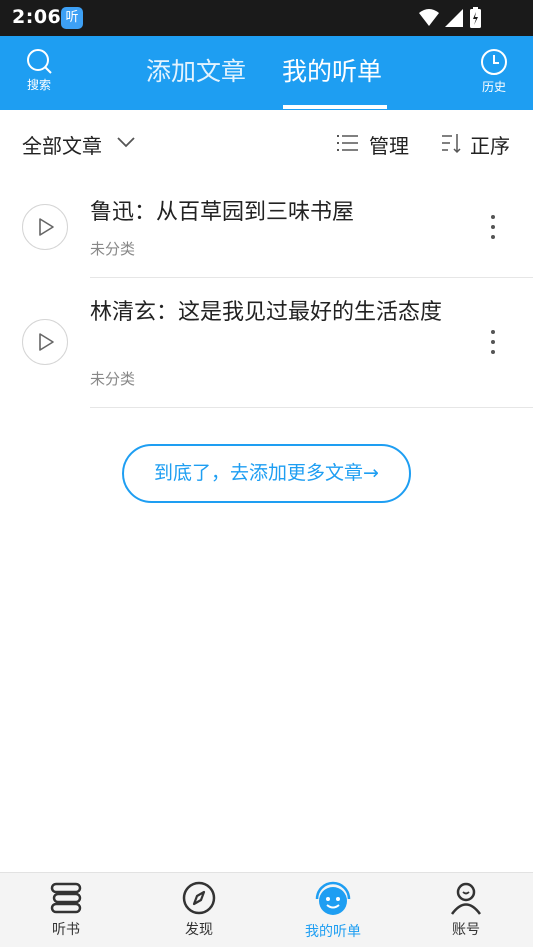  Describe the element at coordinates (466, 930) in the screenshot. I see `nav-label: 账号` at that location.